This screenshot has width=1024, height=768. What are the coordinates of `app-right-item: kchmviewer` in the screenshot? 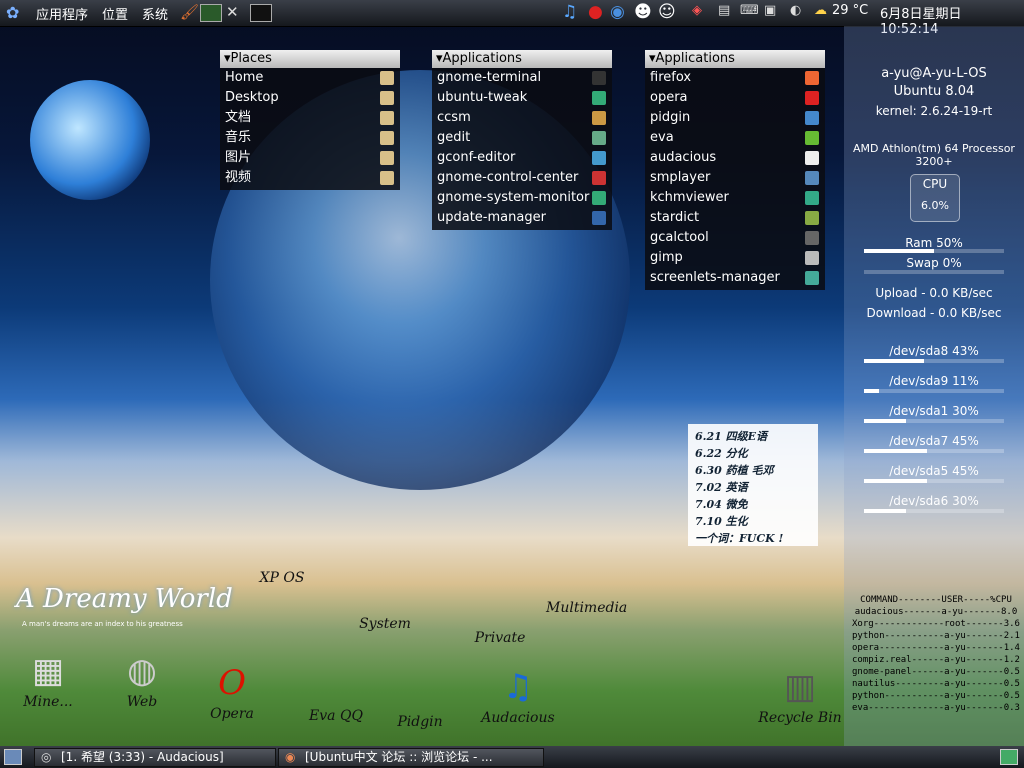 It's located at (735, 198).